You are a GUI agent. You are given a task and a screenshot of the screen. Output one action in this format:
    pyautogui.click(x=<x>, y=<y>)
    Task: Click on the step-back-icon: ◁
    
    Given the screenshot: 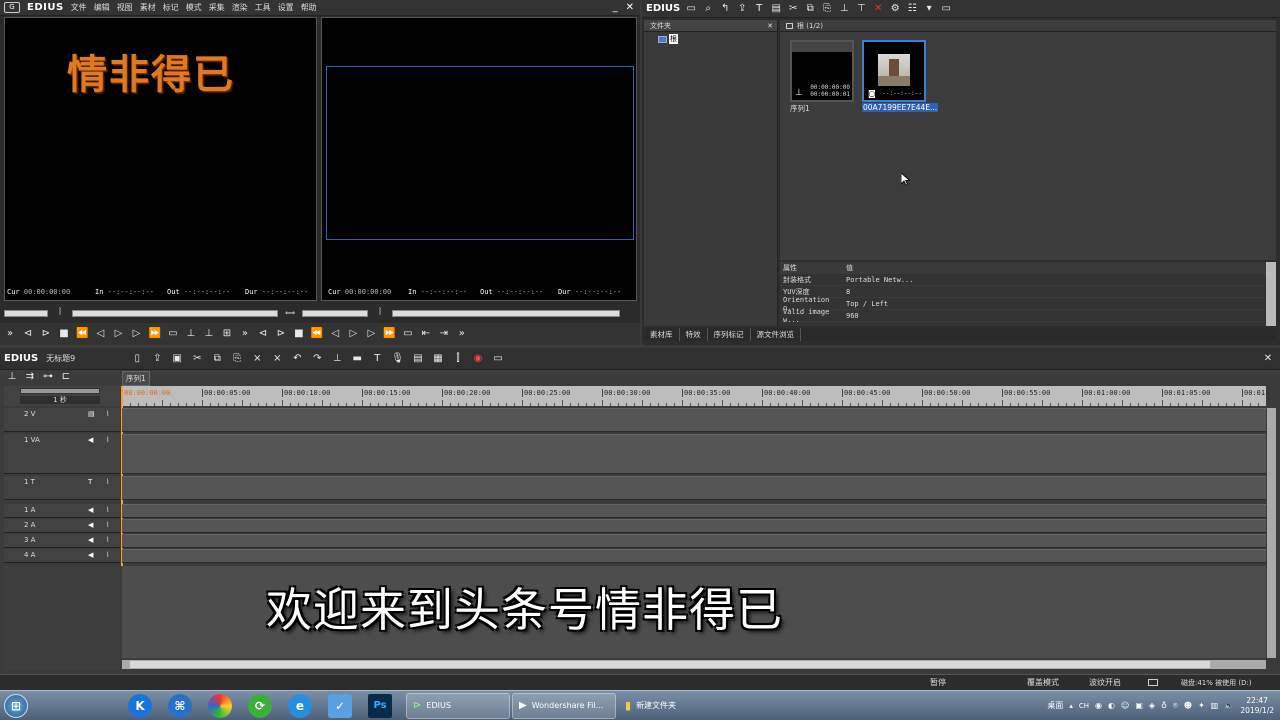 What is the action you would take?
    pyautogui.click(x=100, y=334)
    